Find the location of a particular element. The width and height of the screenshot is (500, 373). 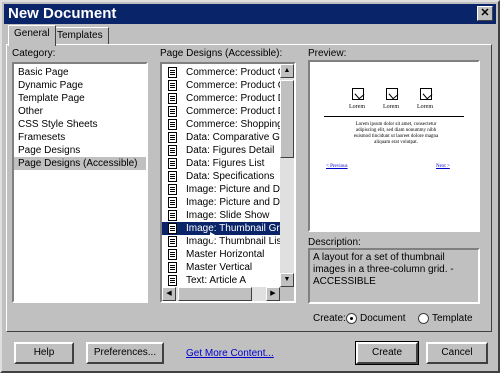

design-item-label: Data: Figures Detail is located at coordinates (230, 150).